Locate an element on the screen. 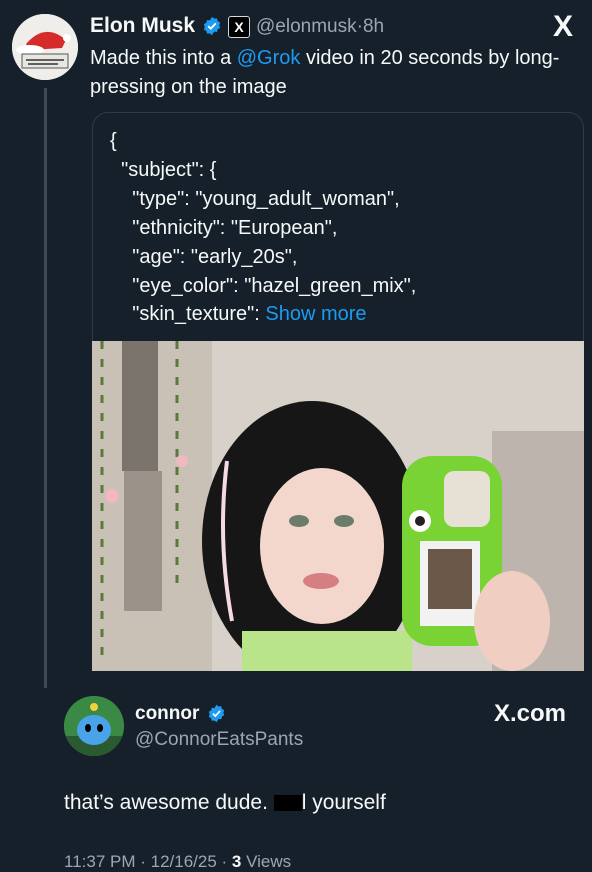 Image resolution: width=592 pixels, height=872 pixels. reply-text-start: that’s awesome dude. is located at coordinates (169, 802).